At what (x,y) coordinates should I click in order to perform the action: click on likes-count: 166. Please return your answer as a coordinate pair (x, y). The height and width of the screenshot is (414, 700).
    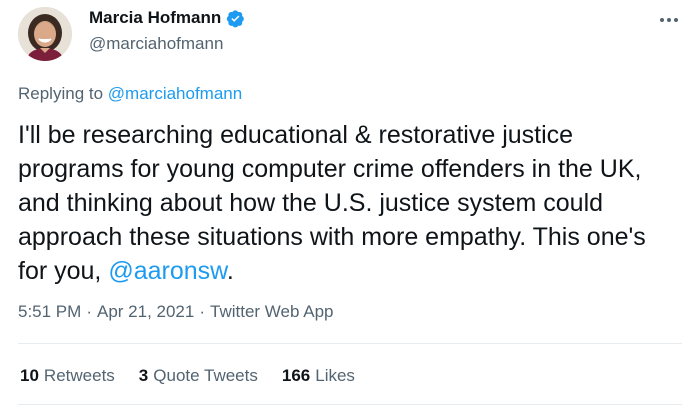
    Looking at the image, I should click on (296, 375).